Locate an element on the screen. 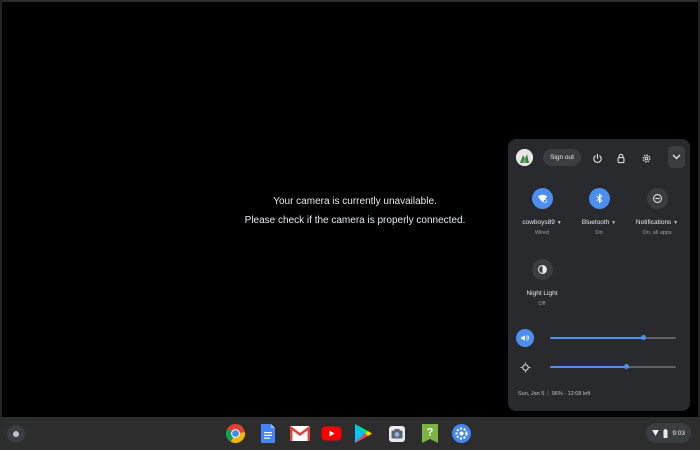 The image size is (700, 450). brightness-slider is located at coordinates (613, 366).